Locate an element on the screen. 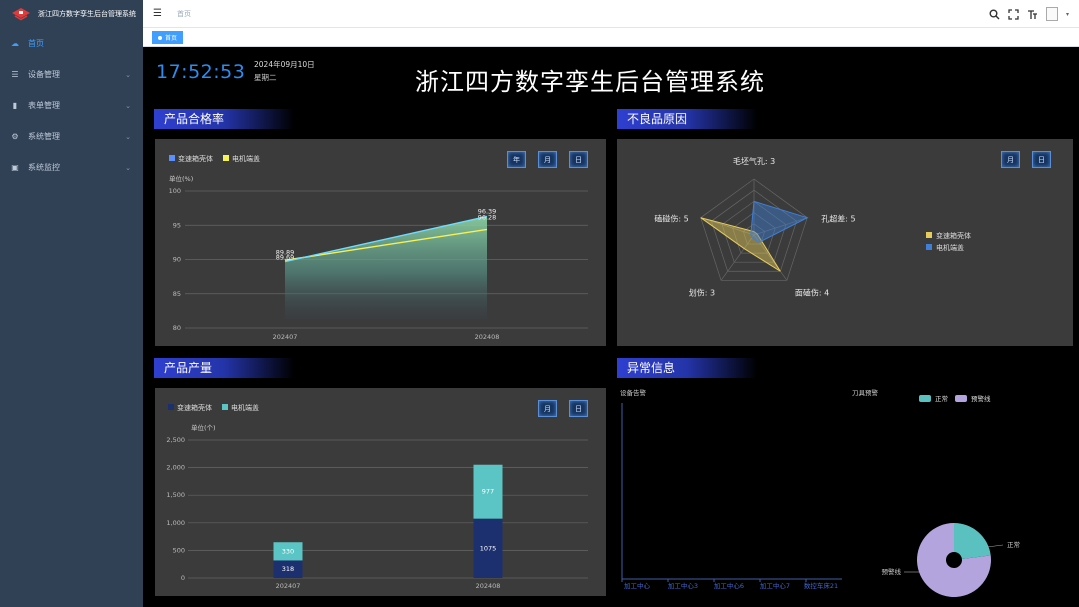 The height and width of the screenshot is (607, 1079). clock: 17:52:53 is located at coordinates (201, 72).